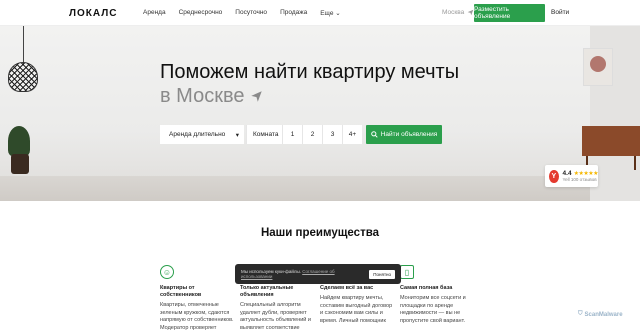 The width and height of the screenshot is (640, 331). What do you see at coordinates (257, 96) in the screenshot?
I see `location-arrow-icon` at bounding box center [257, 96].